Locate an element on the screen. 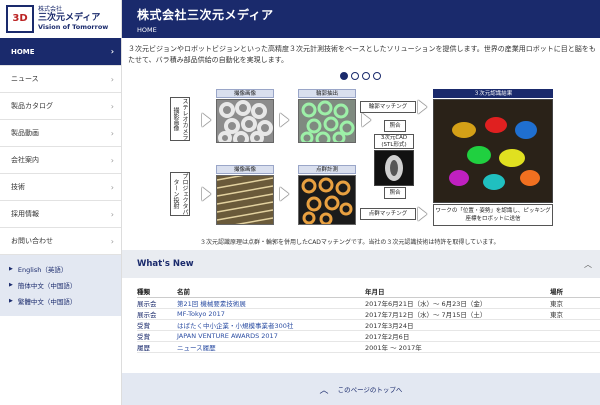  stereo-camera-label: ステレオカメラ撮影画像 is located at coordinates (180, 119).